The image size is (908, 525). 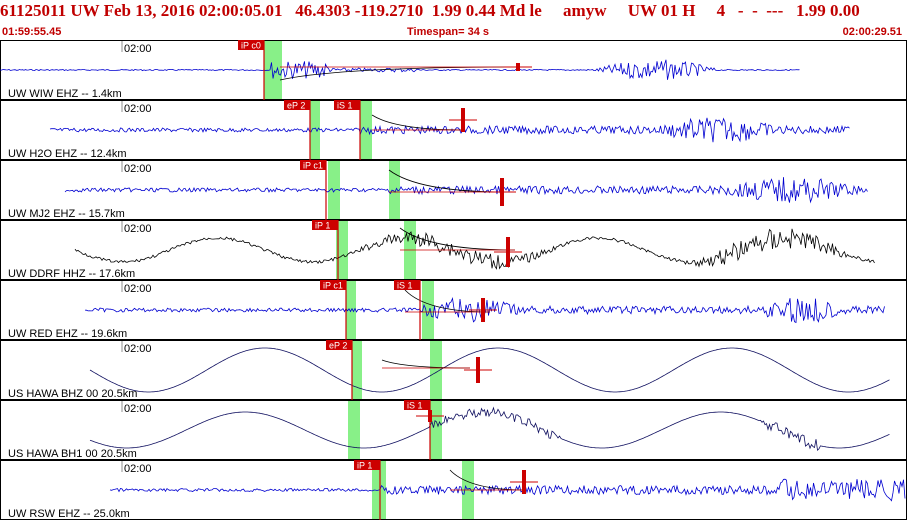 I want to click on trace-panel: 02:00 iS 1 US HAWA BH1 00 20.5km, so click(x=453, y=430).